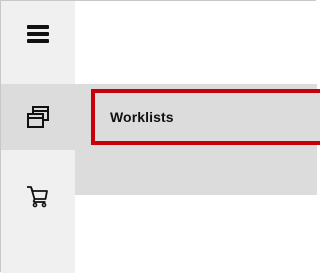 The height and width of the screenshot is (273, 320). I want to click on worklists-stack-icon, so click(38, 117).